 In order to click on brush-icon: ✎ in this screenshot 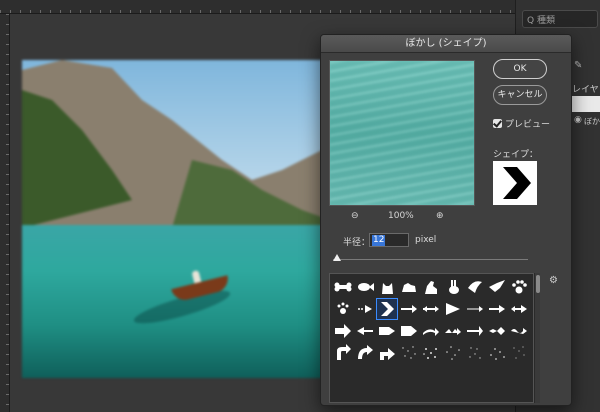, I will do `click(578, 65)`.